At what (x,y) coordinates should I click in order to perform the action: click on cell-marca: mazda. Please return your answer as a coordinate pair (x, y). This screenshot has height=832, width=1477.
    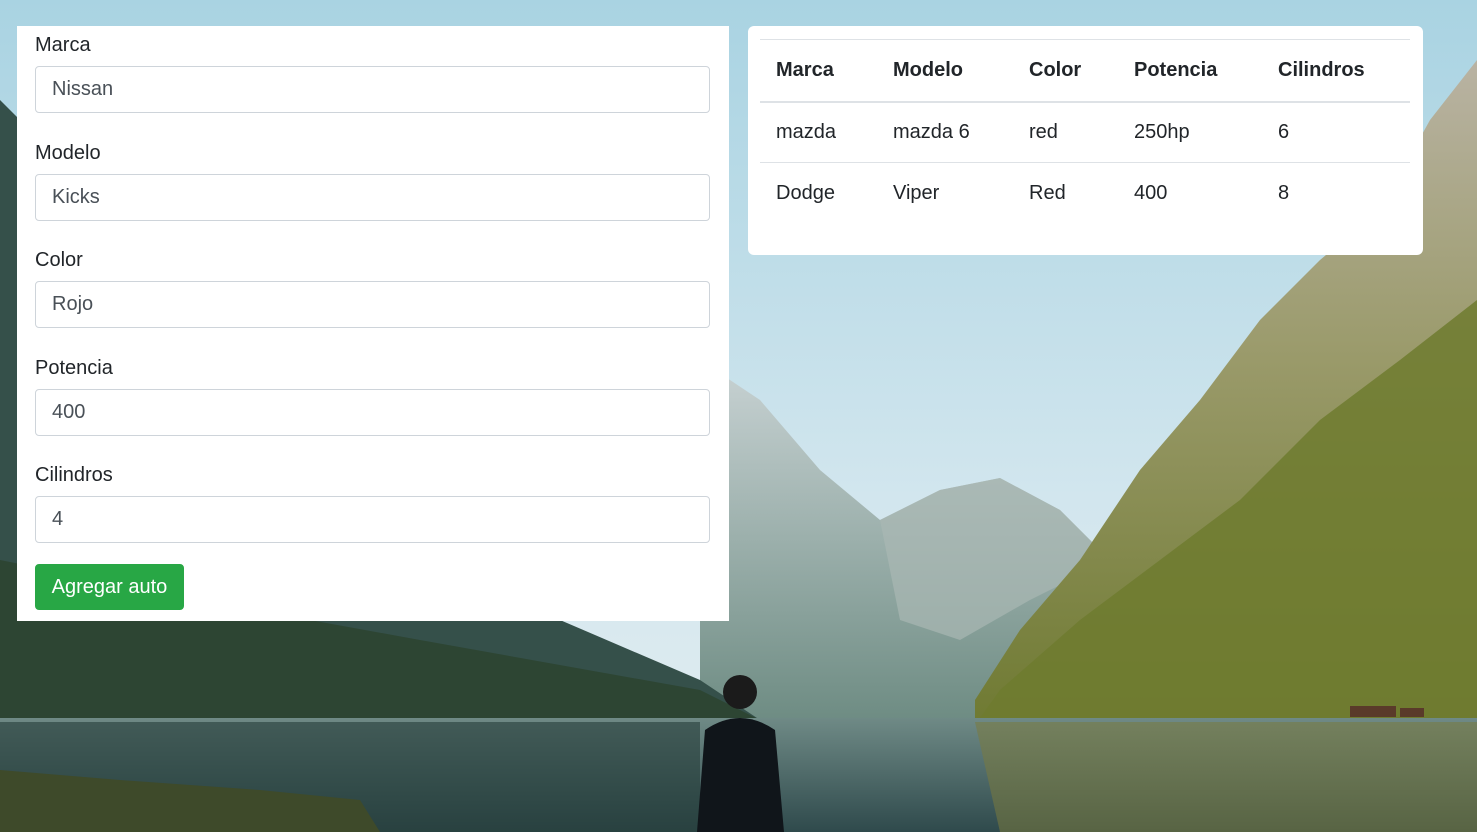
    Looking at the image, I should click on (806, 131).